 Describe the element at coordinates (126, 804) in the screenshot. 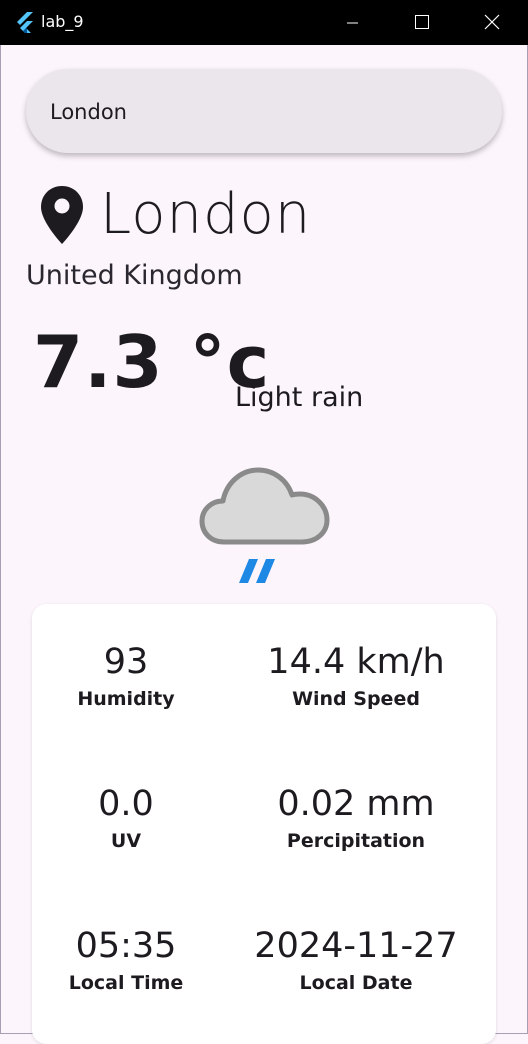

I see `uv-value: 0.0` at that location.